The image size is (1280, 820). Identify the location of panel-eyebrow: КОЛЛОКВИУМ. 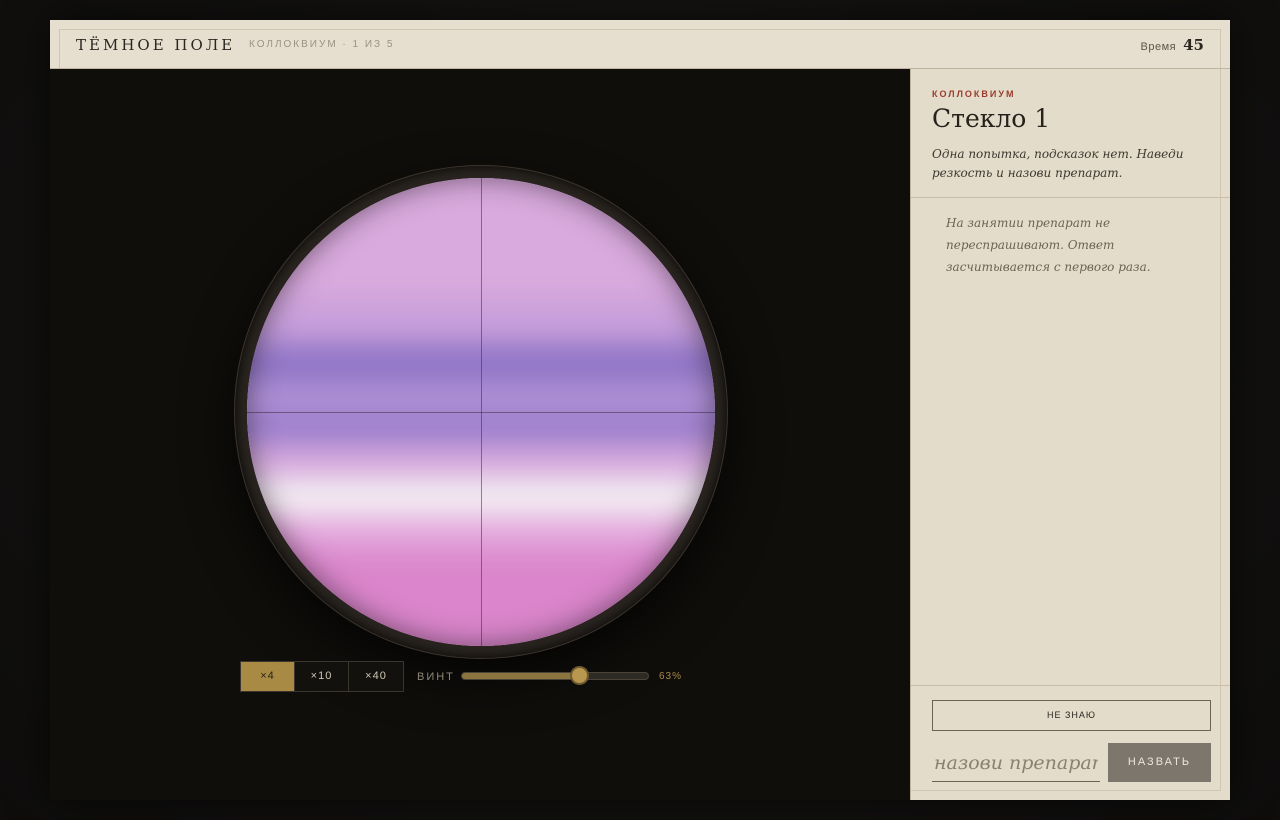
(974, 94).